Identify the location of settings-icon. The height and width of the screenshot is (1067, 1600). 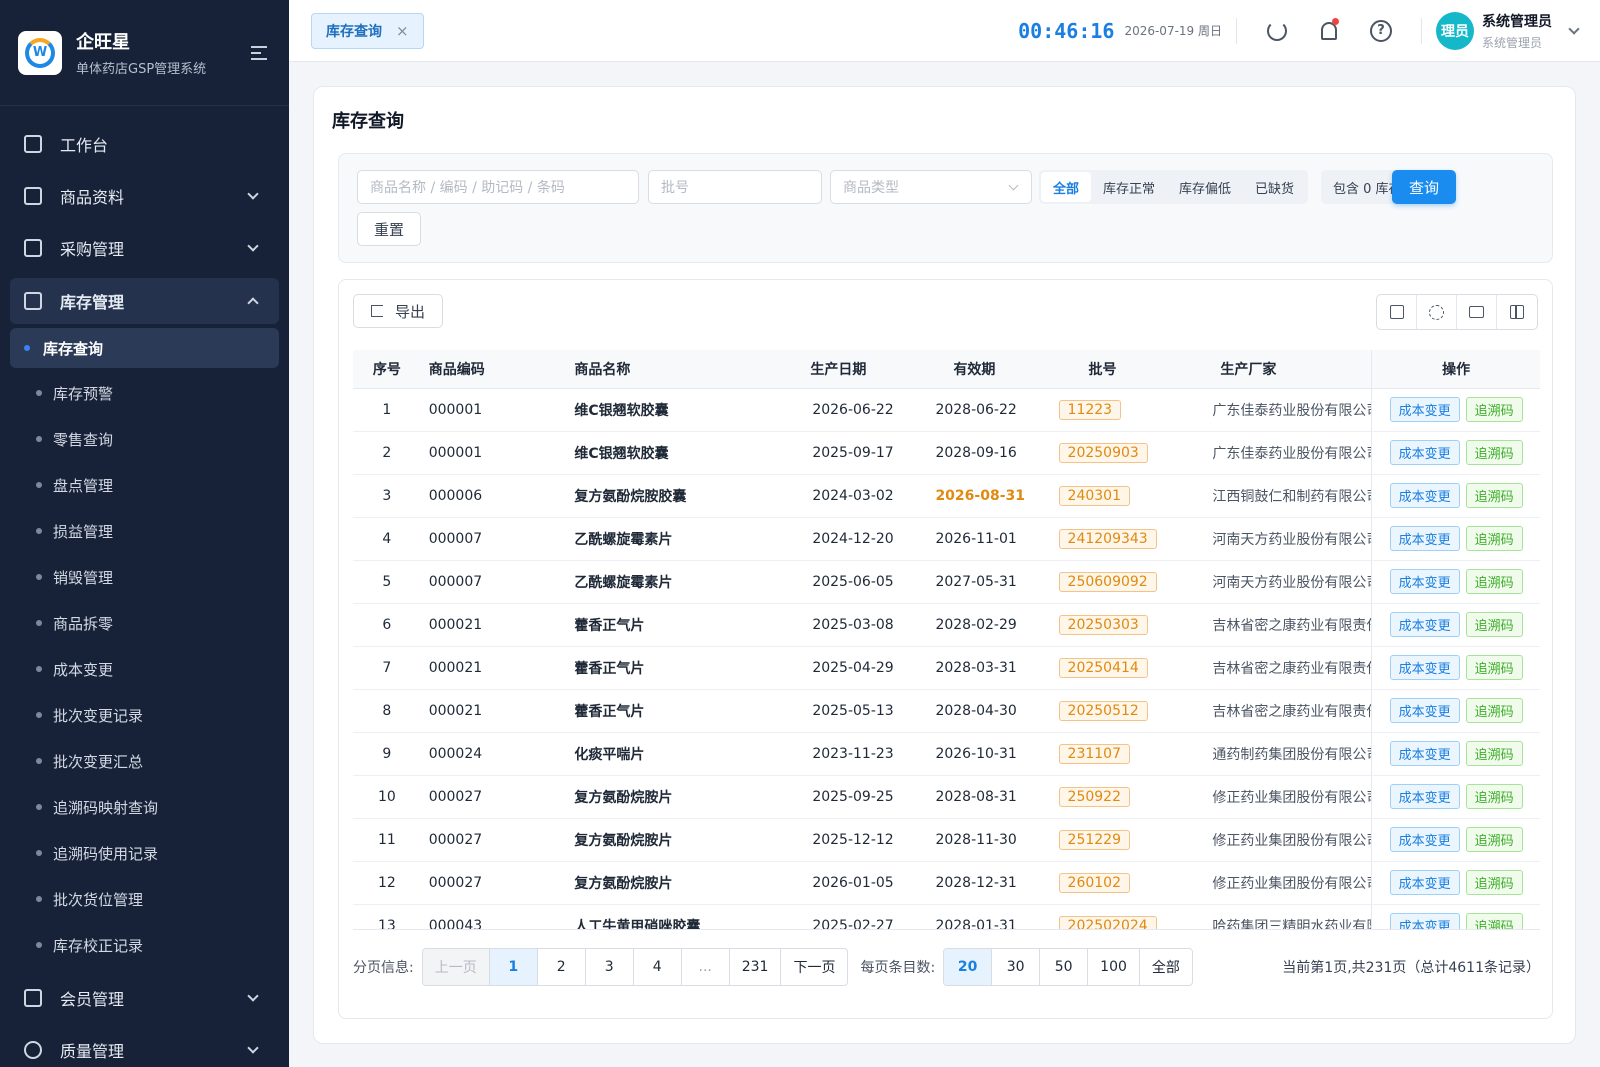
(1437, 312).